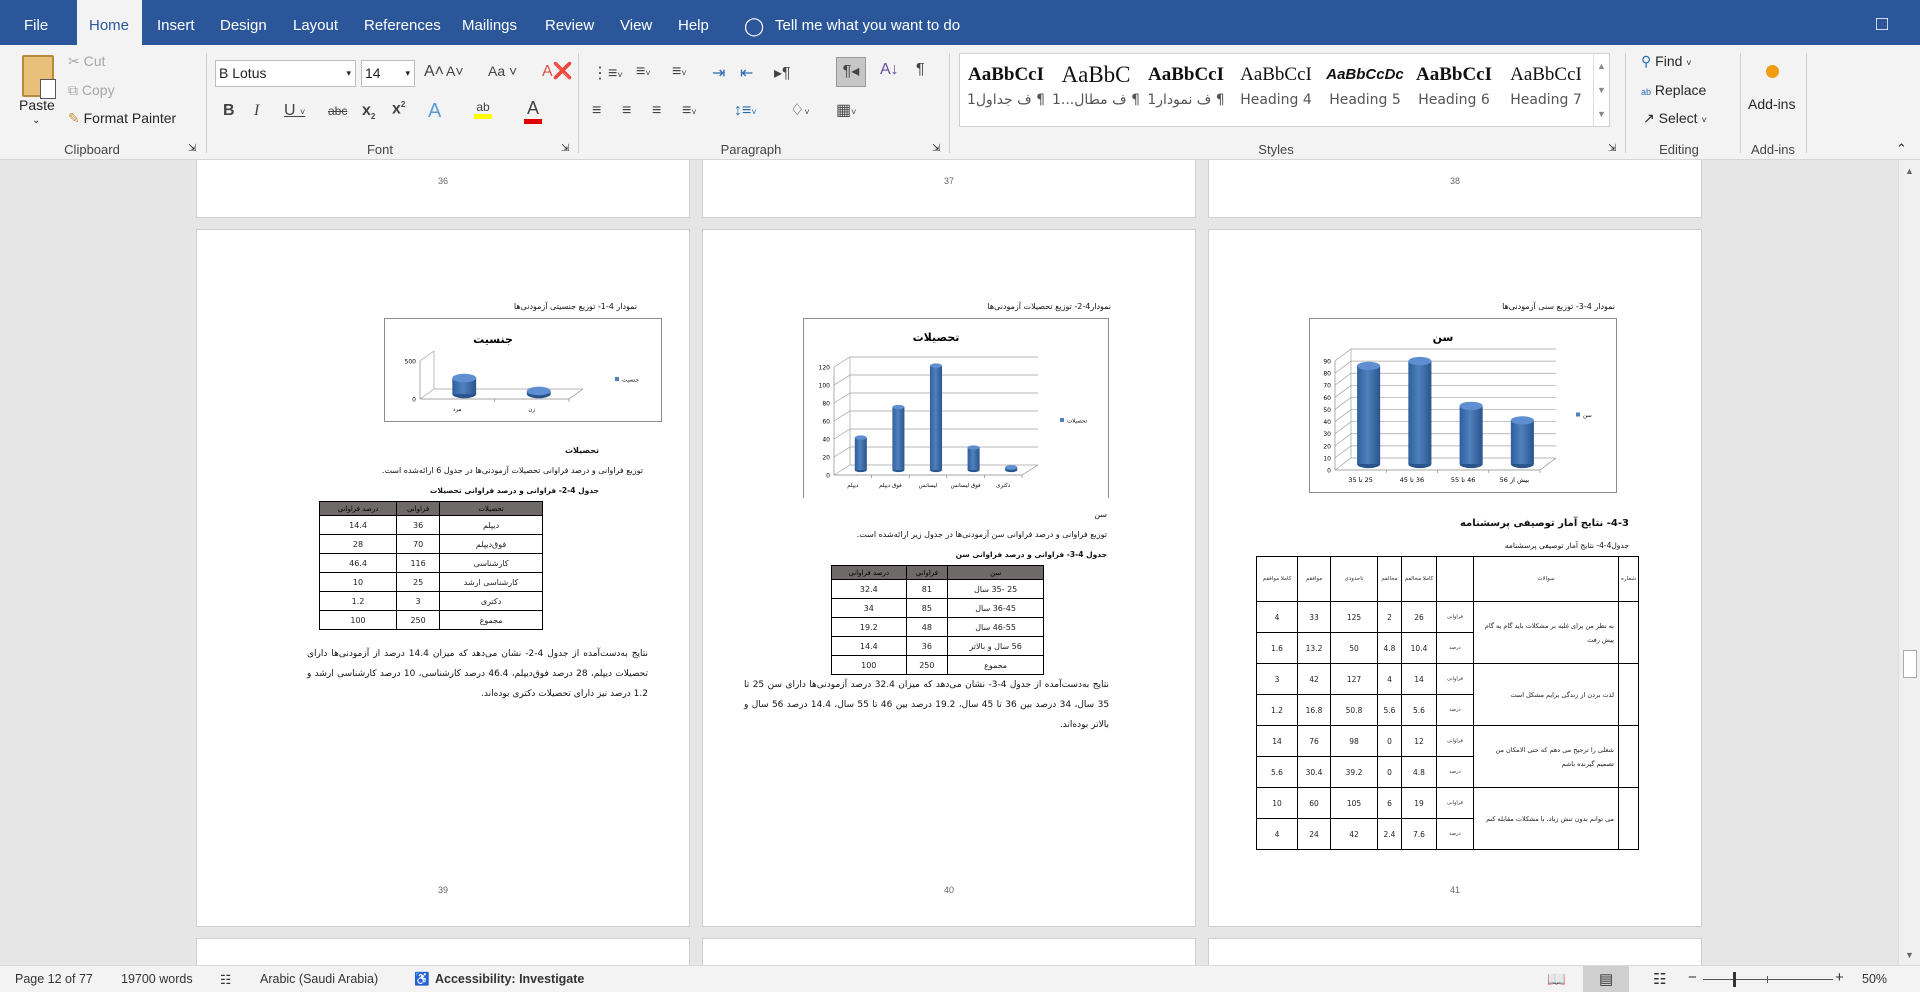 The width and height of the screenshot is (1920, 992). I want to click on style-item: AaBbCcI Heading 4, so click(1276, 84).